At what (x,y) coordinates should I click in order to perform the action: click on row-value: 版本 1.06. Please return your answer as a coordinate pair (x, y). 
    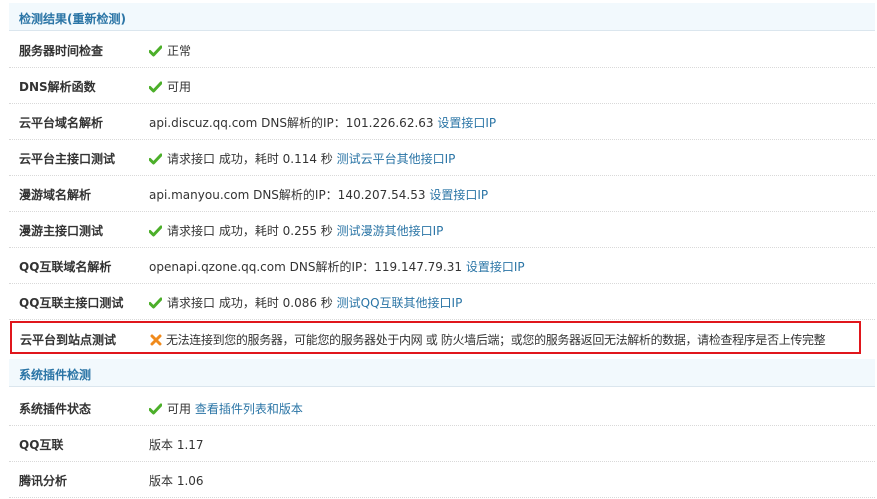
    Looking at the image, I should click on (176, 480).